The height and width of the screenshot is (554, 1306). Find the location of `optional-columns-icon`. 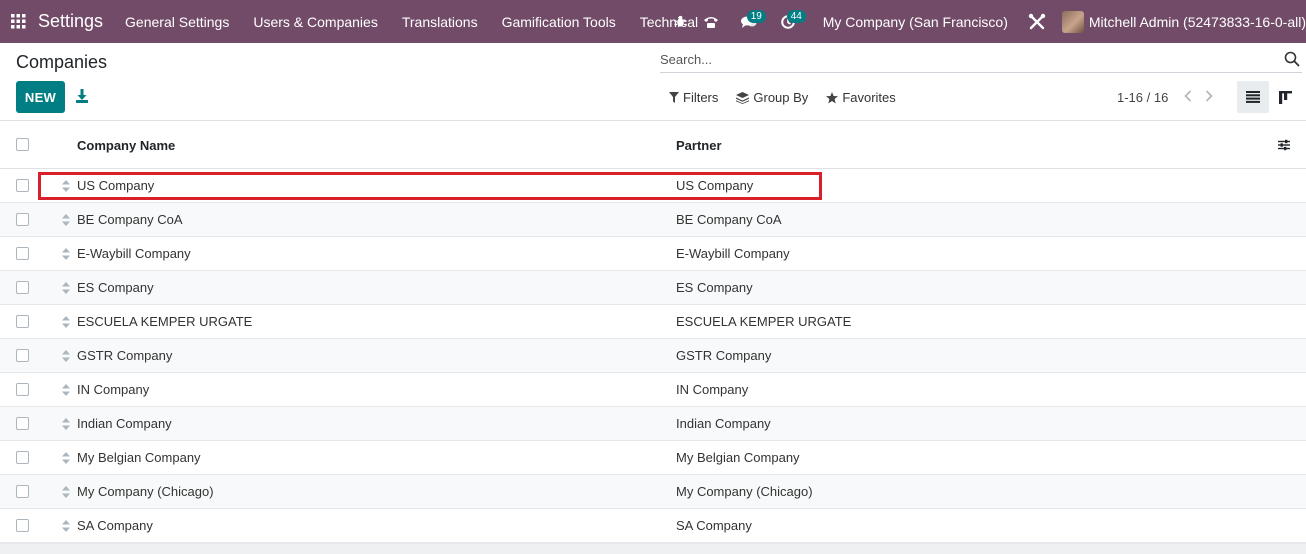

optional-columns-icon is located at coordinates (1284, 145).